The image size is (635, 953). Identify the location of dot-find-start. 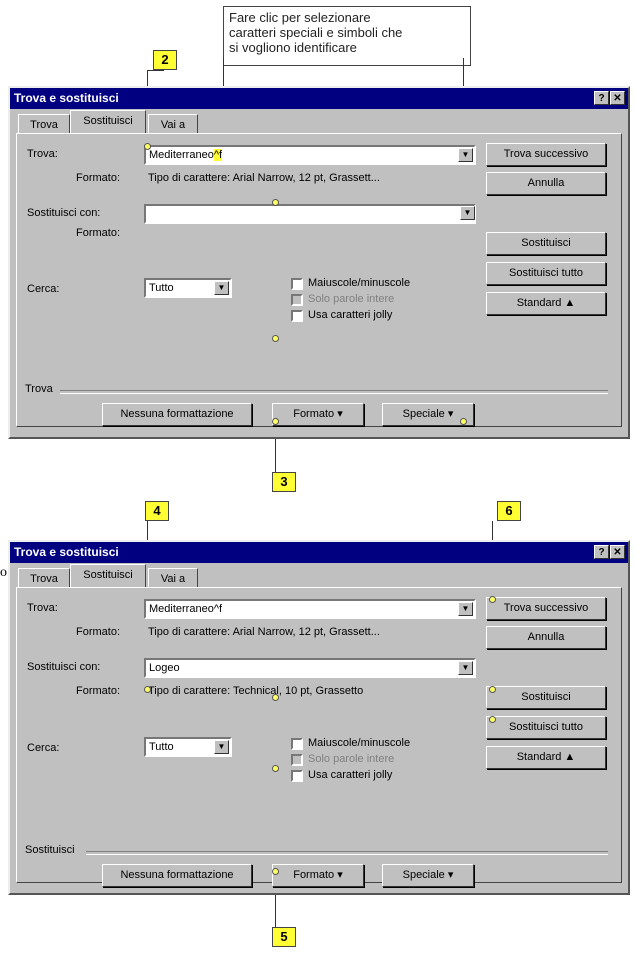
(147, 146).